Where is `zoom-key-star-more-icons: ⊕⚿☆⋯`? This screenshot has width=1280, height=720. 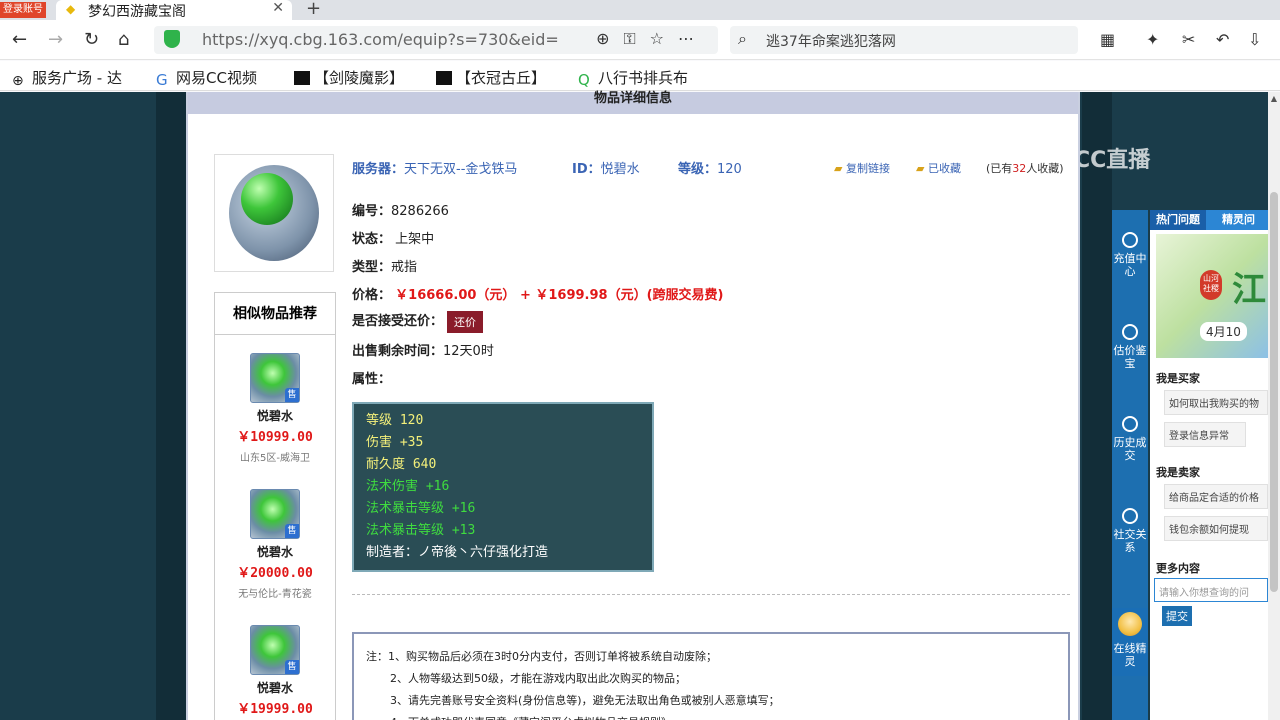 zoom-key-star-more-icons: ⊕⚿☆⋯ is located at coordinates (652, 39).